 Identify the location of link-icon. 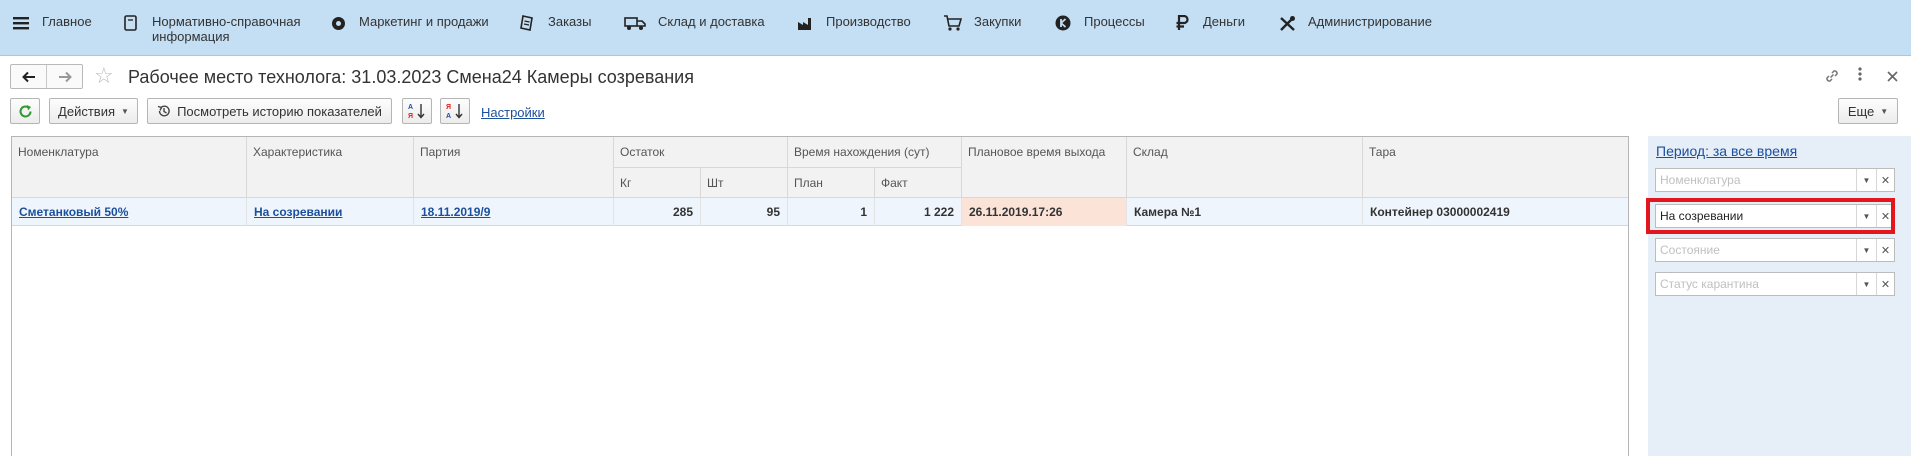
(1832, 77).